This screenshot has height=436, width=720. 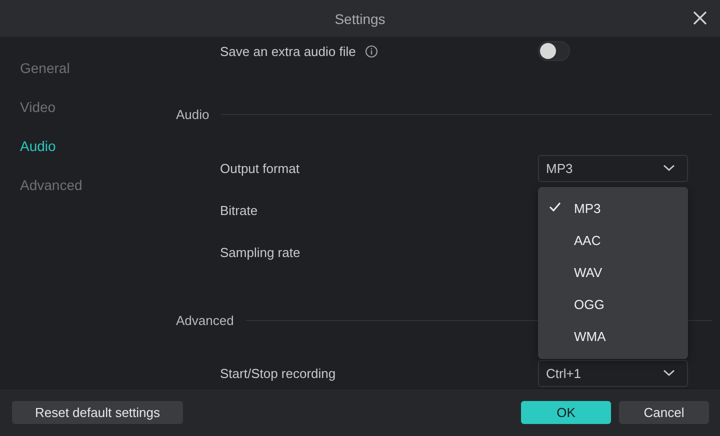 I want to click on sidebar-item: Audio, so click(x=80, y=146).